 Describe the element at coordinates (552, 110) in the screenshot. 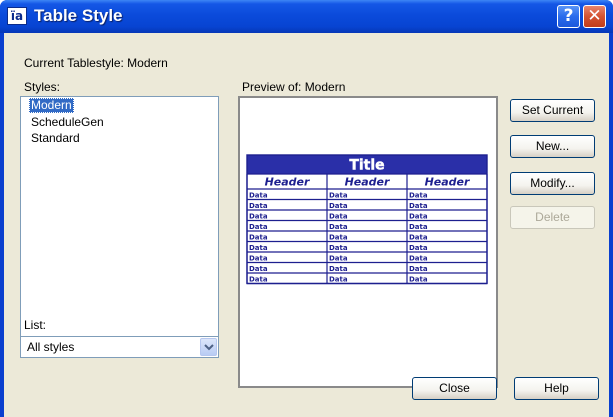

I see `set-current-button: Set Current` at that location.